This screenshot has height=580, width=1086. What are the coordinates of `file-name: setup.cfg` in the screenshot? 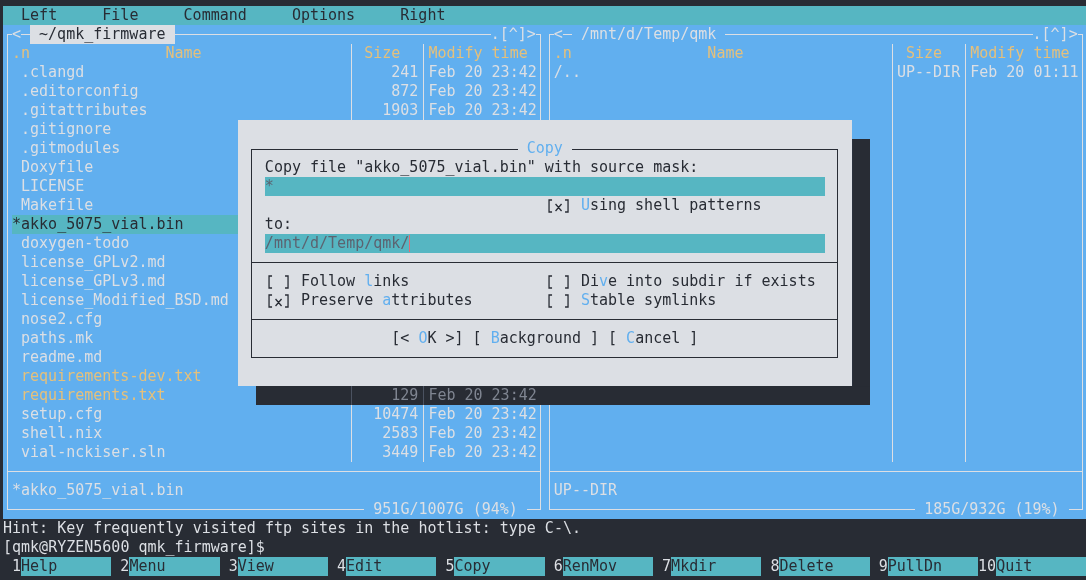 It's located at (62, 414).